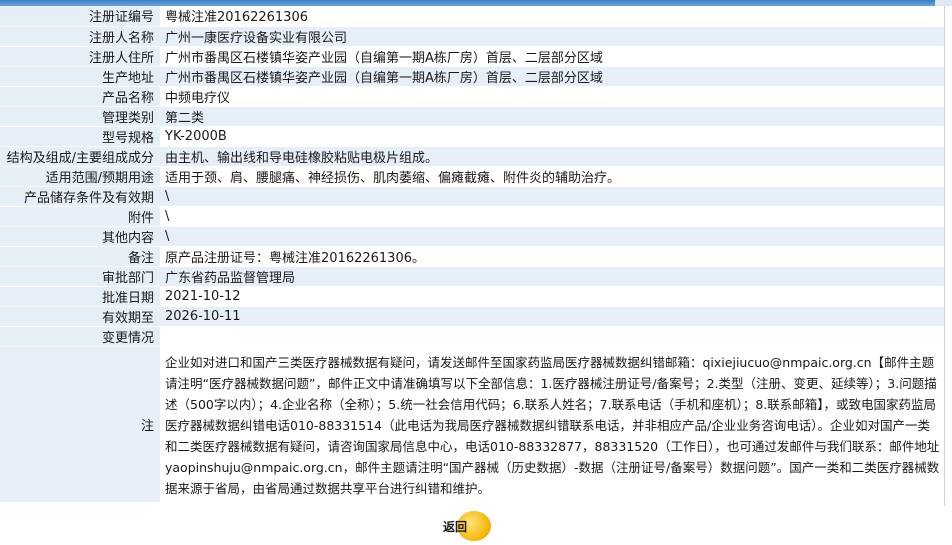  I want to click on footer-area: 返回, so click(472, 526).